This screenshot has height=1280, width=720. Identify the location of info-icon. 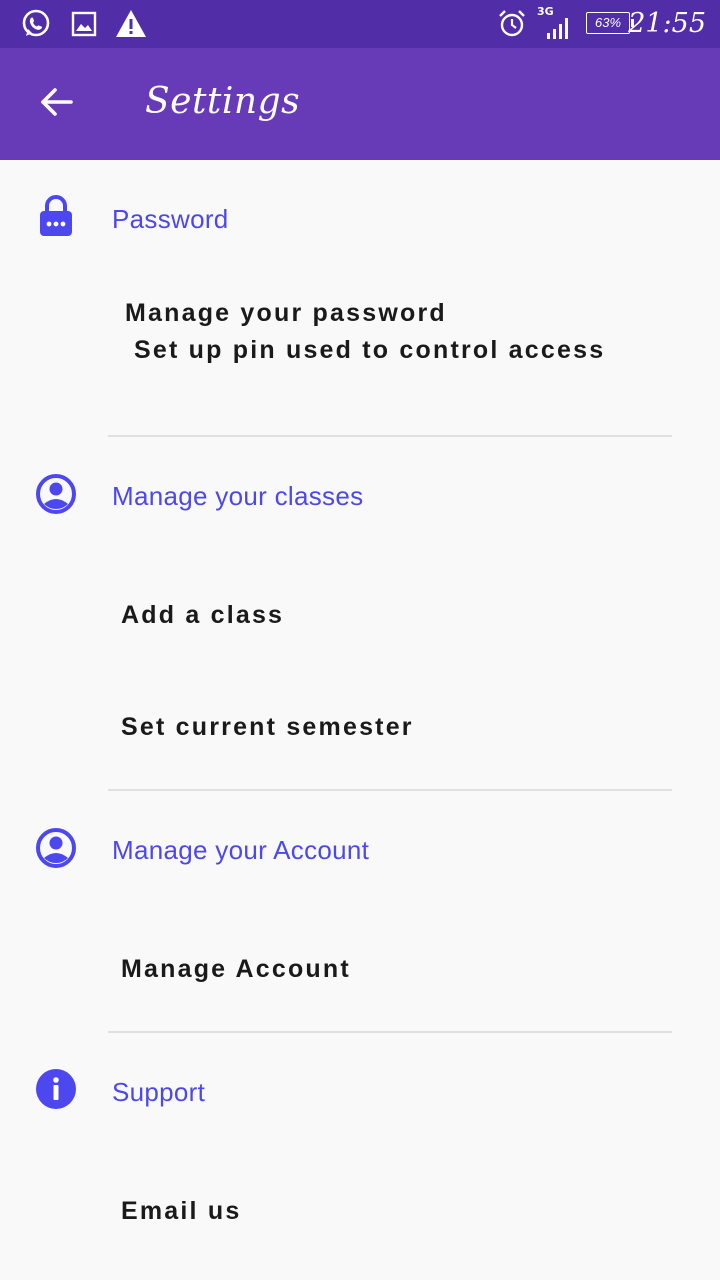
(56, 1089).